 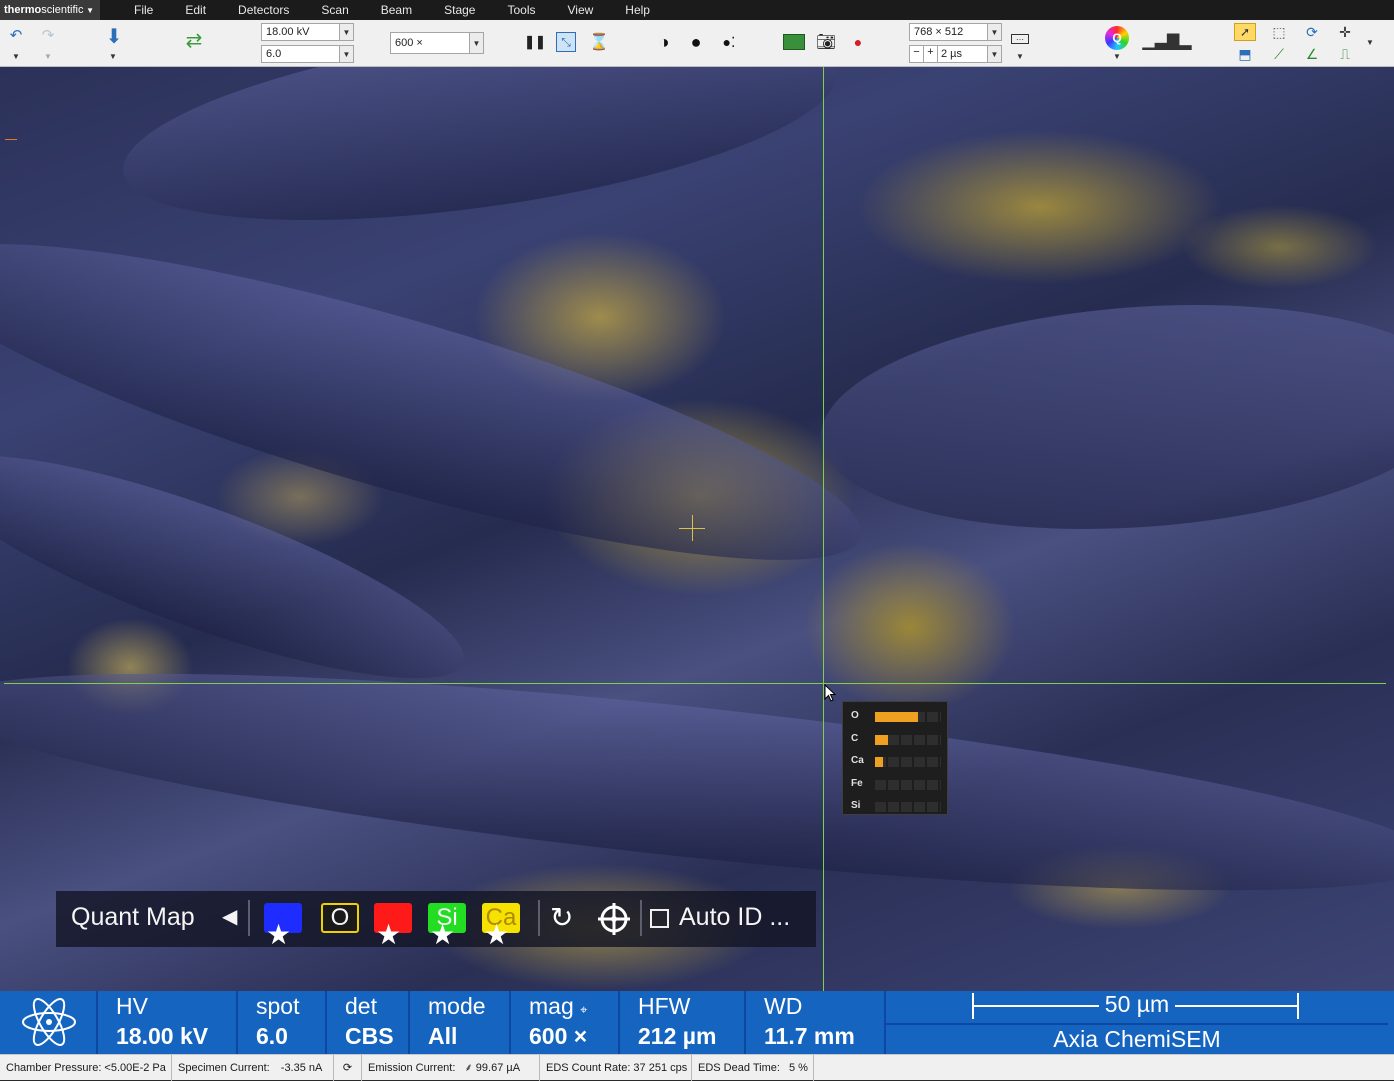 What do you see at coordinates (1279, 54) in the screenshot?
I see `line-measure-icon: ⟋` at bounding box center [1279, 54].